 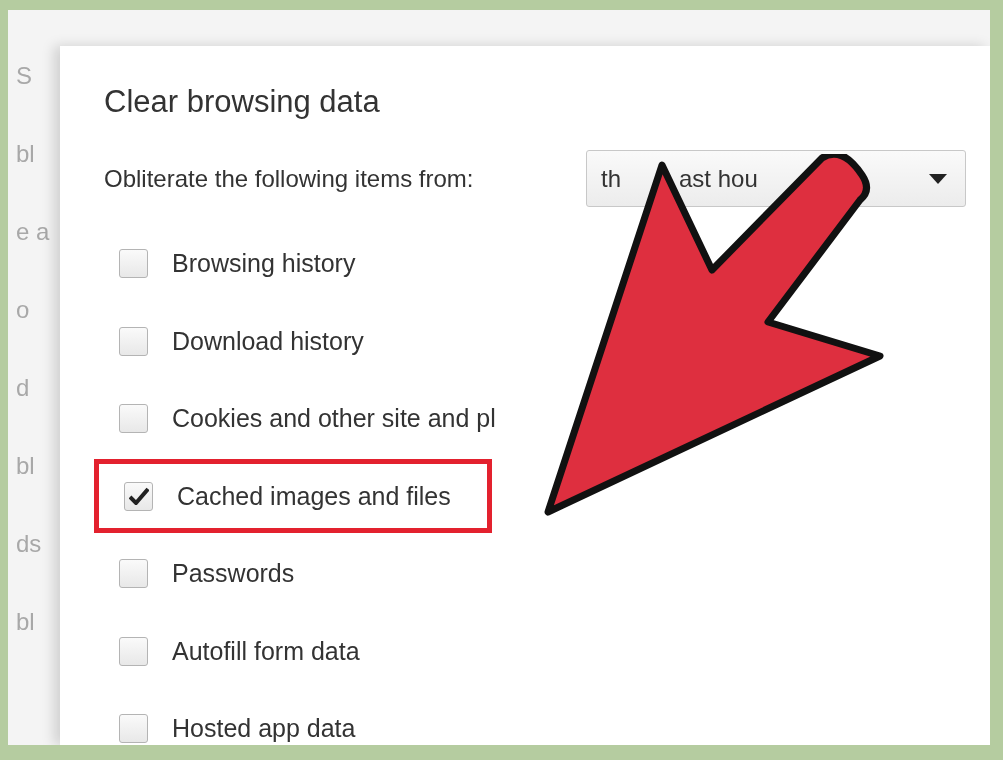 What do you see at coordinates (289, 178) in the screenshot?
I see `range-label: Obliterate the following items from:` at bounding box center [289, 178].